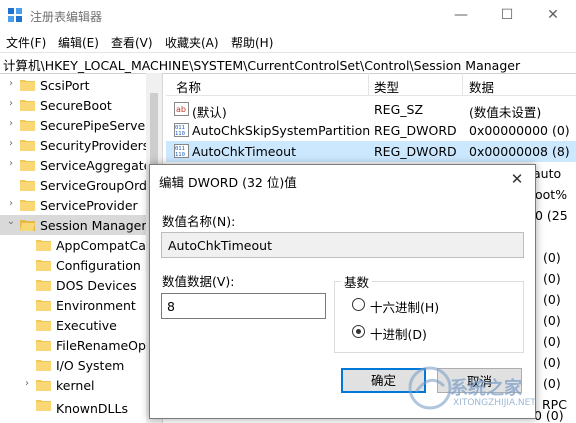 The height and width of the screenshot is (423, 576). What do you see at coordinates (11, 184) in the screenshot?
I see `expand-arrow-icon` at bounding box center [11, 184].